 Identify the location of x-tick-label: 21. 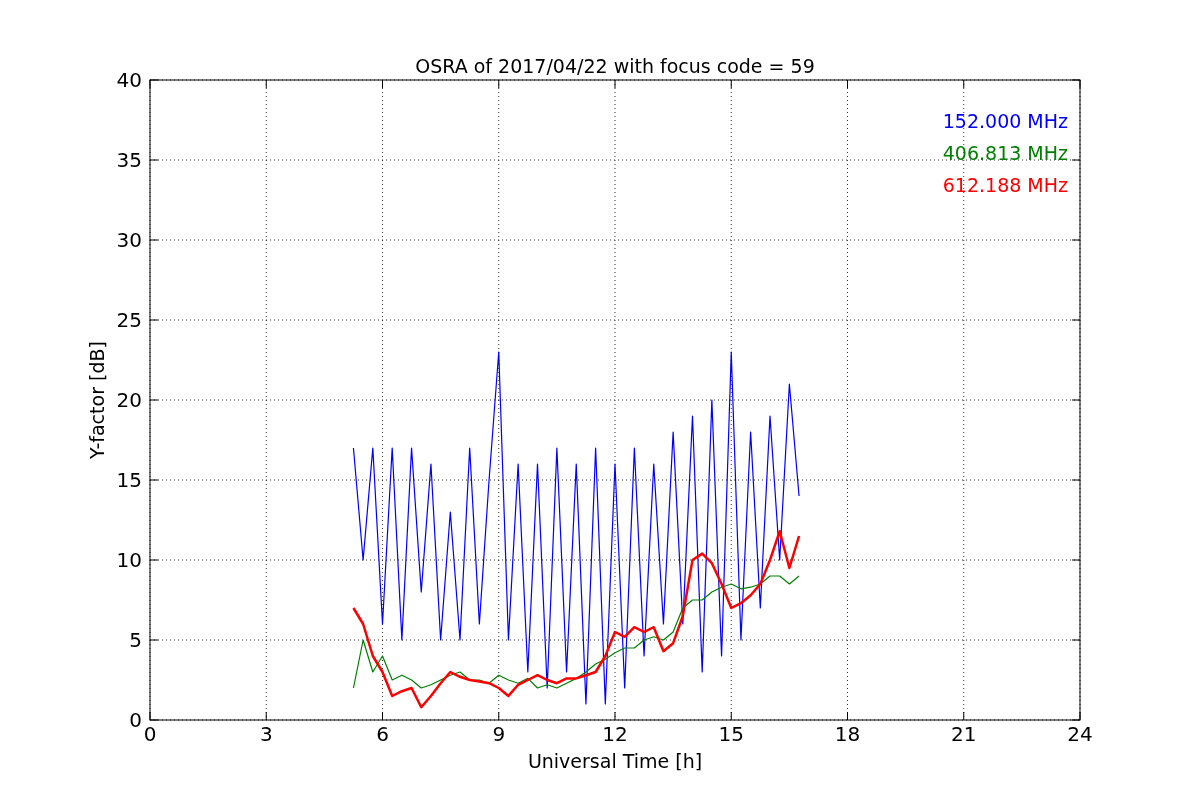
(964, 734).